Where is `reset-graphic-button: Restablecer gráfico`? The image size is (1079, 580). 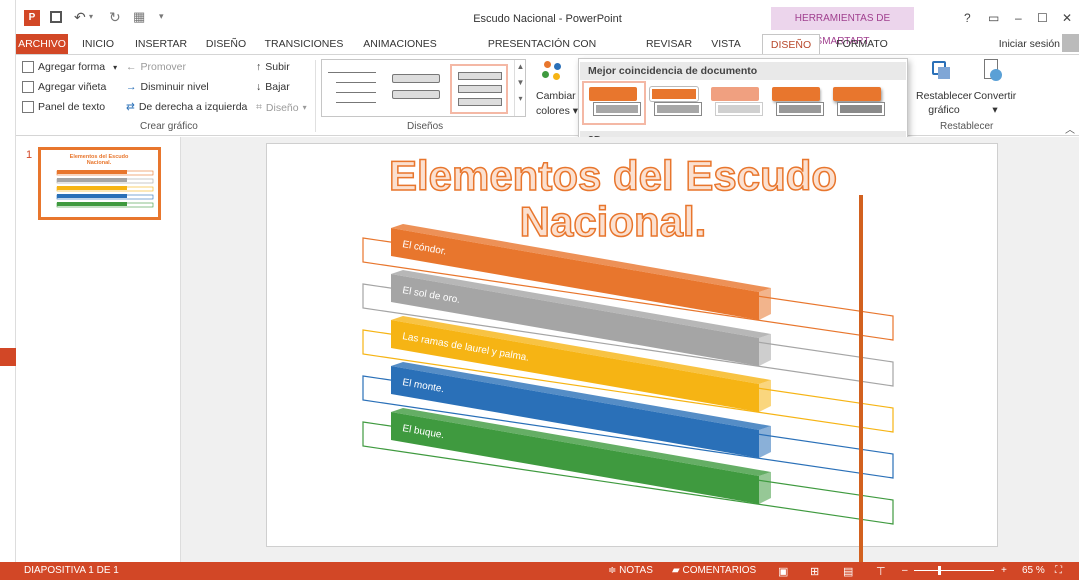 reset-graphic-button: Restablecer gráfico is located at coordinates (944, 103).